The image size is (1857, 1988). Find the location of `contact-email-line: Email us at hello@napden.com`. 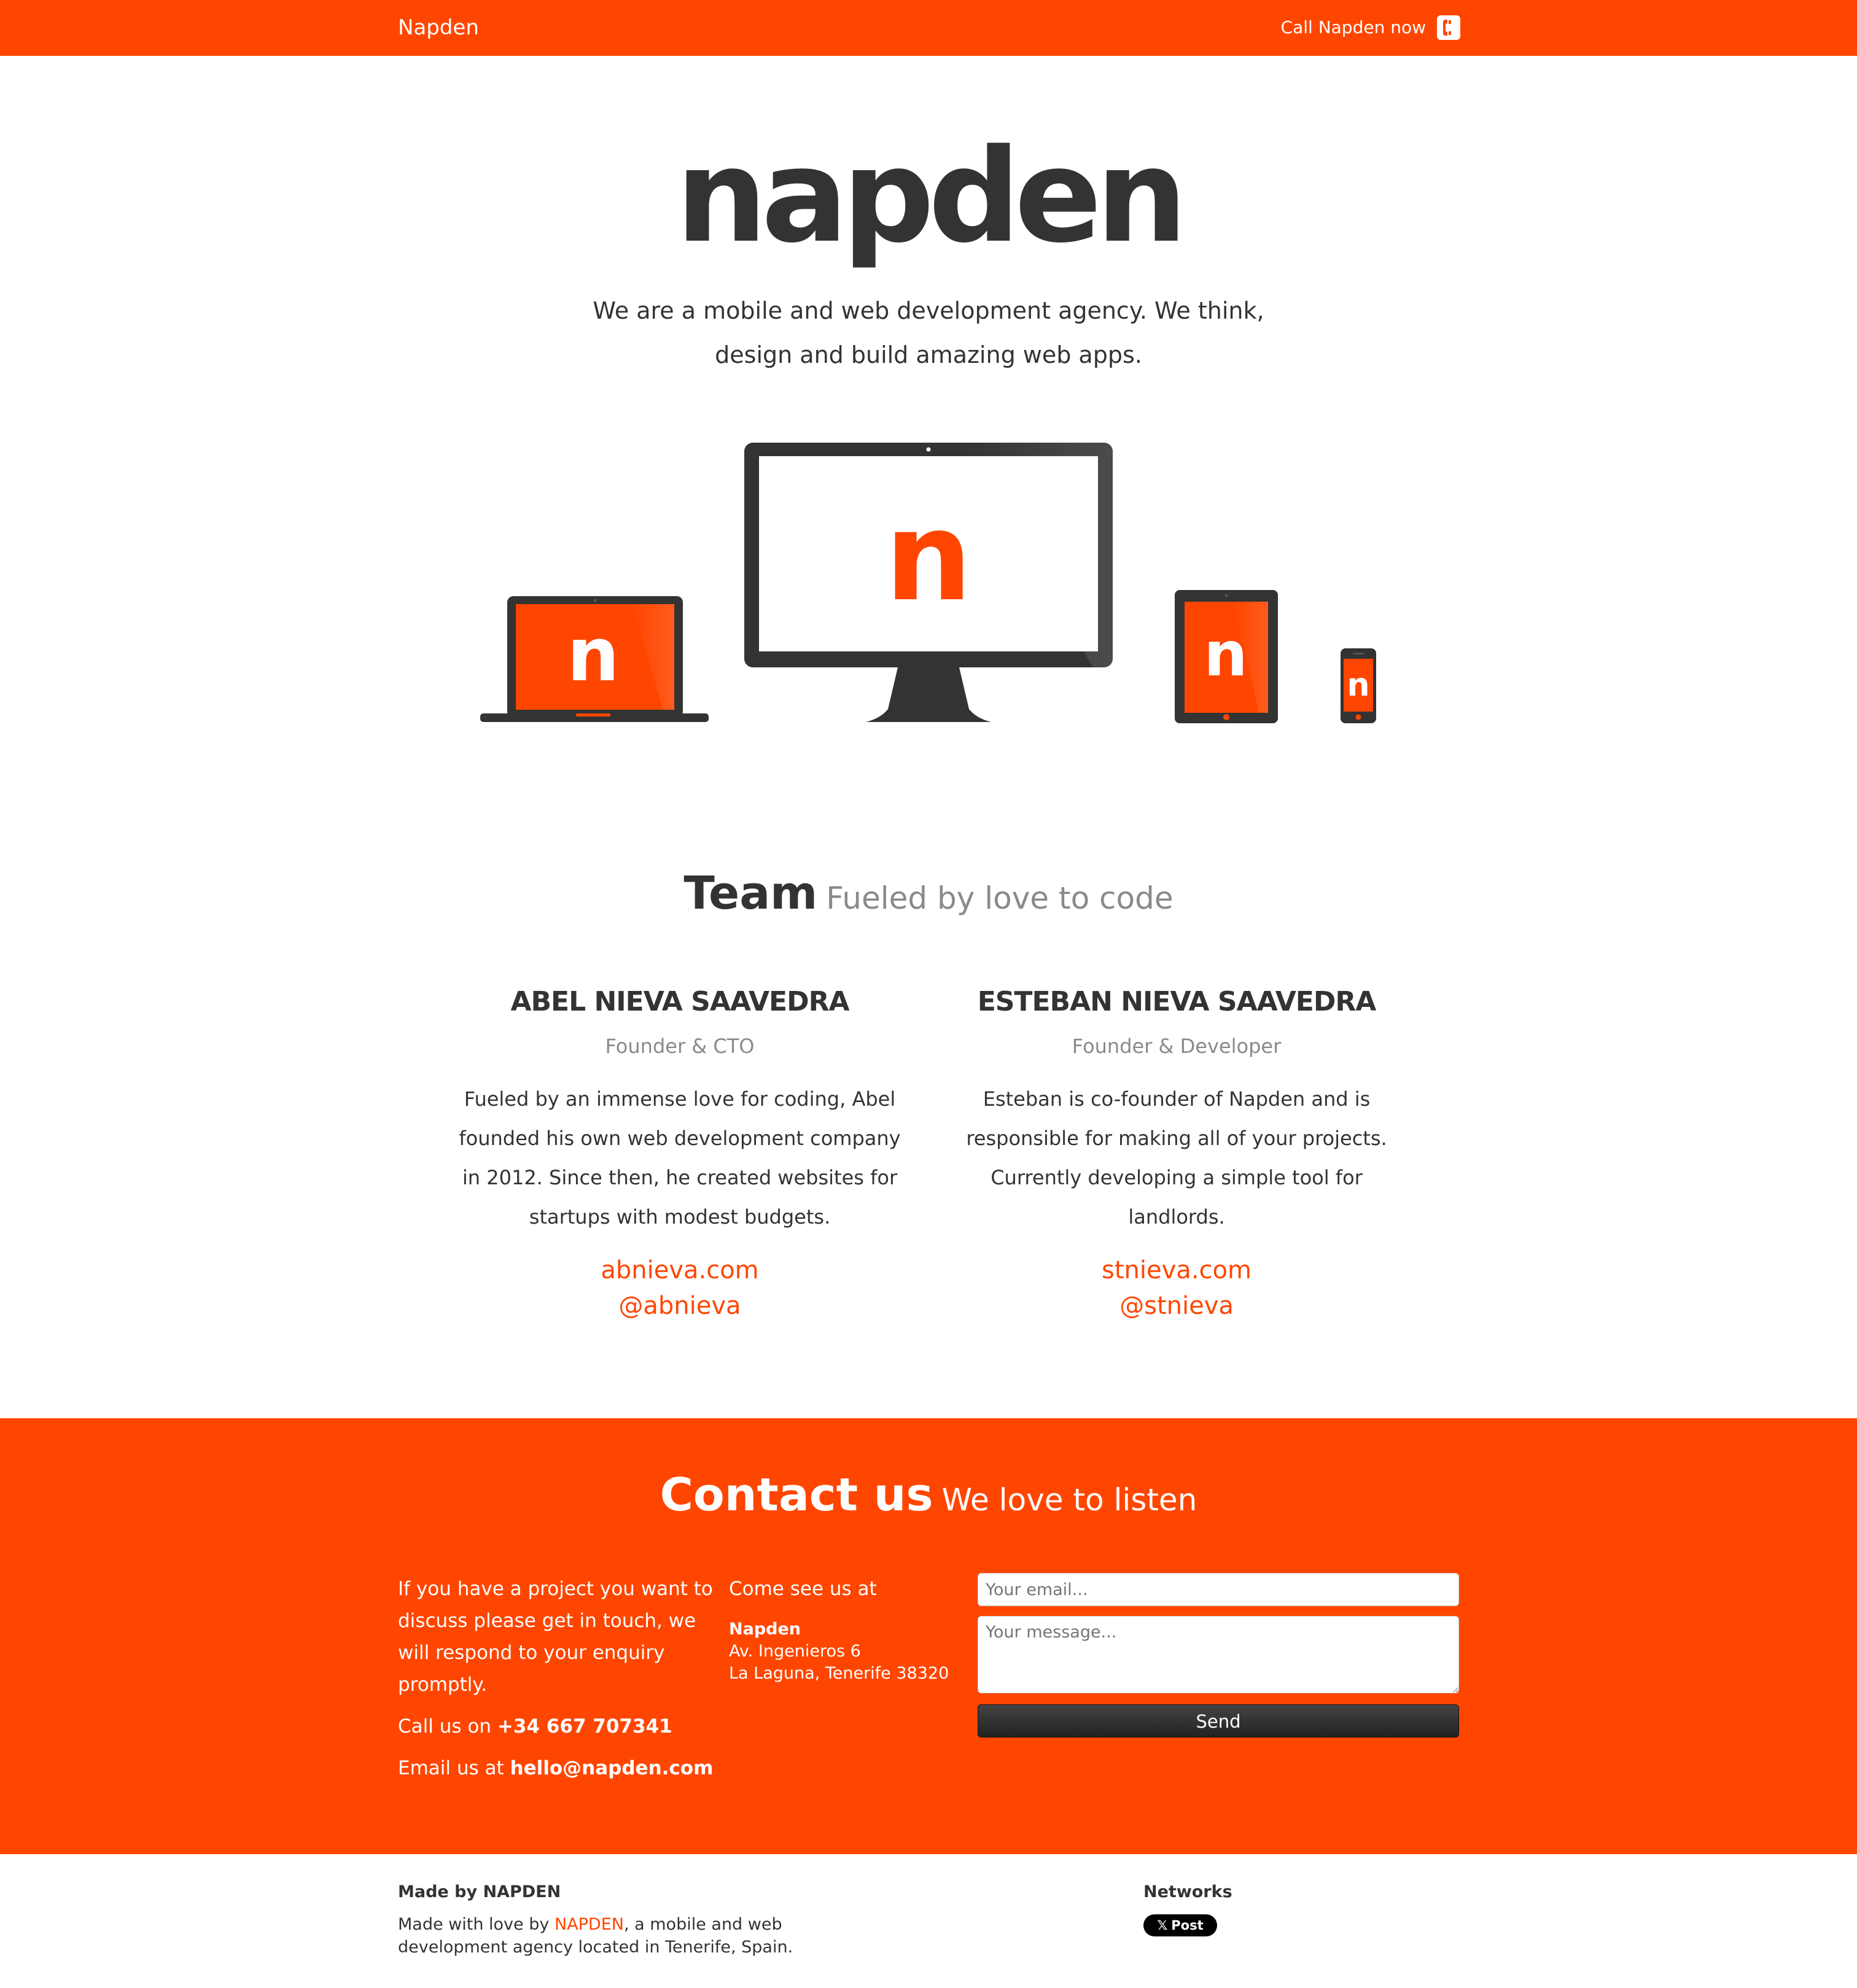

contact-email-line: Email us at hello@napden.com is located at coordinates (557, 1768).